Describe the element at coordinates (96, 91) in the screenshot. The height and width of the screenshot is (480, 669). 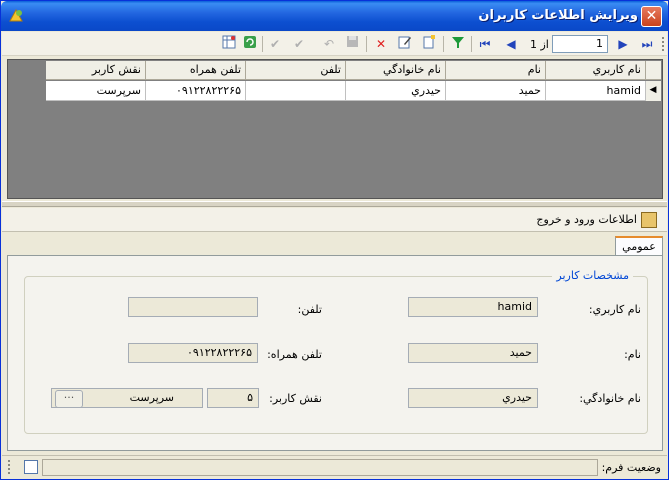
I see `cell-role: سرپرست` at that location.